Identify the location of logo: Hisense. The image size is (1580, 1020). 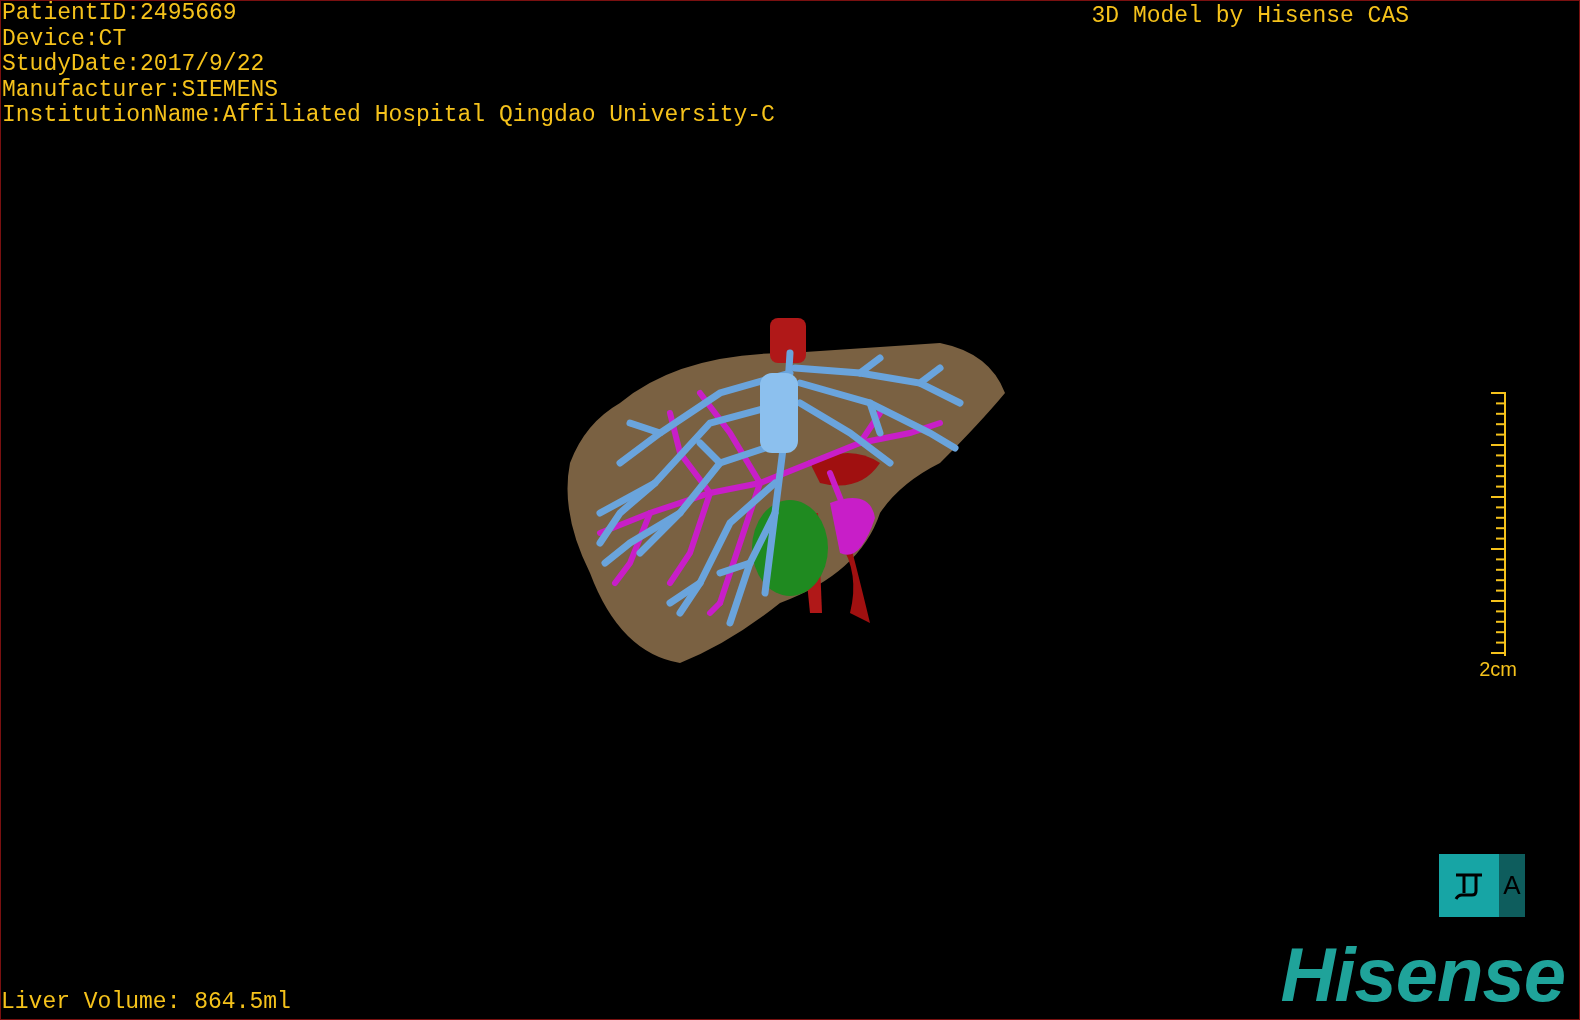
(1423, 975).